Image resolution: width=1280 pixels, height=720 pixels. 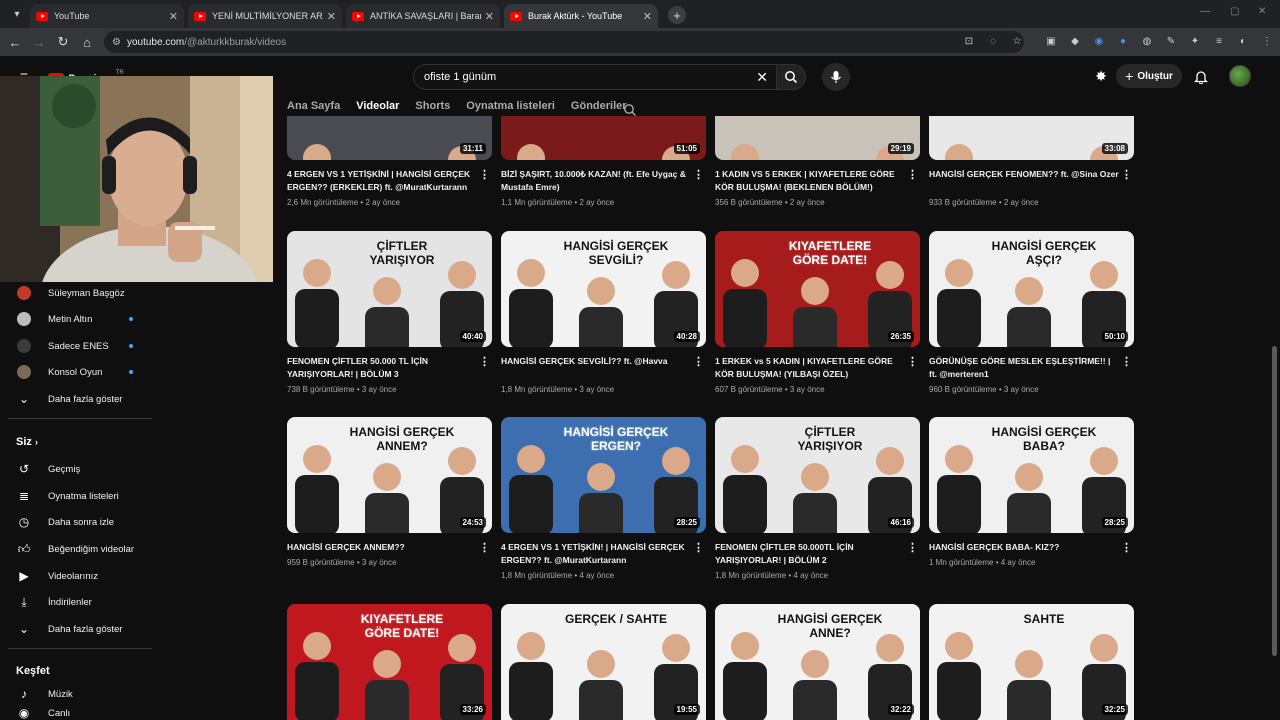 What do you see at coordinates (762, 77) in the screenshot?
I see `clear-search-icon: ✕` at bounding box center [762, 77].